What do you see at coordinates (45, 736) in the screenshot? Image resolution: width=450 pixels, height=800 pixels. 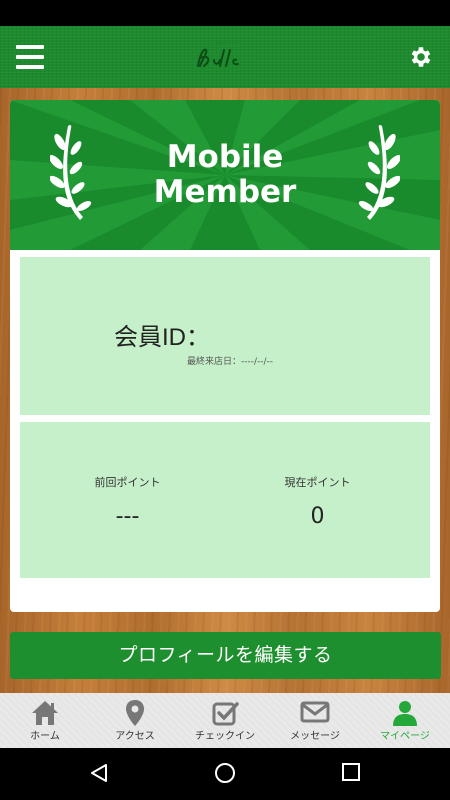 I see `tab-home-label: ホーム` at bounding box center [45, 736].